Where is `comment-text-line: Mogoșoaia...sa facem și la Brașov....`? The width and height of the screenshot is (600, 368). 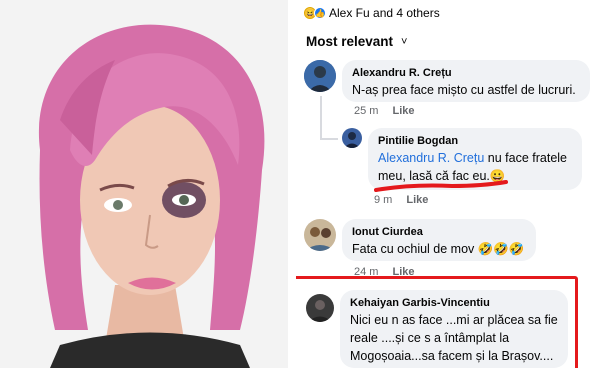 comment-text-line: Mogoșoaia...sa facem și la Brașov.... is located at coordinates (452, 356).